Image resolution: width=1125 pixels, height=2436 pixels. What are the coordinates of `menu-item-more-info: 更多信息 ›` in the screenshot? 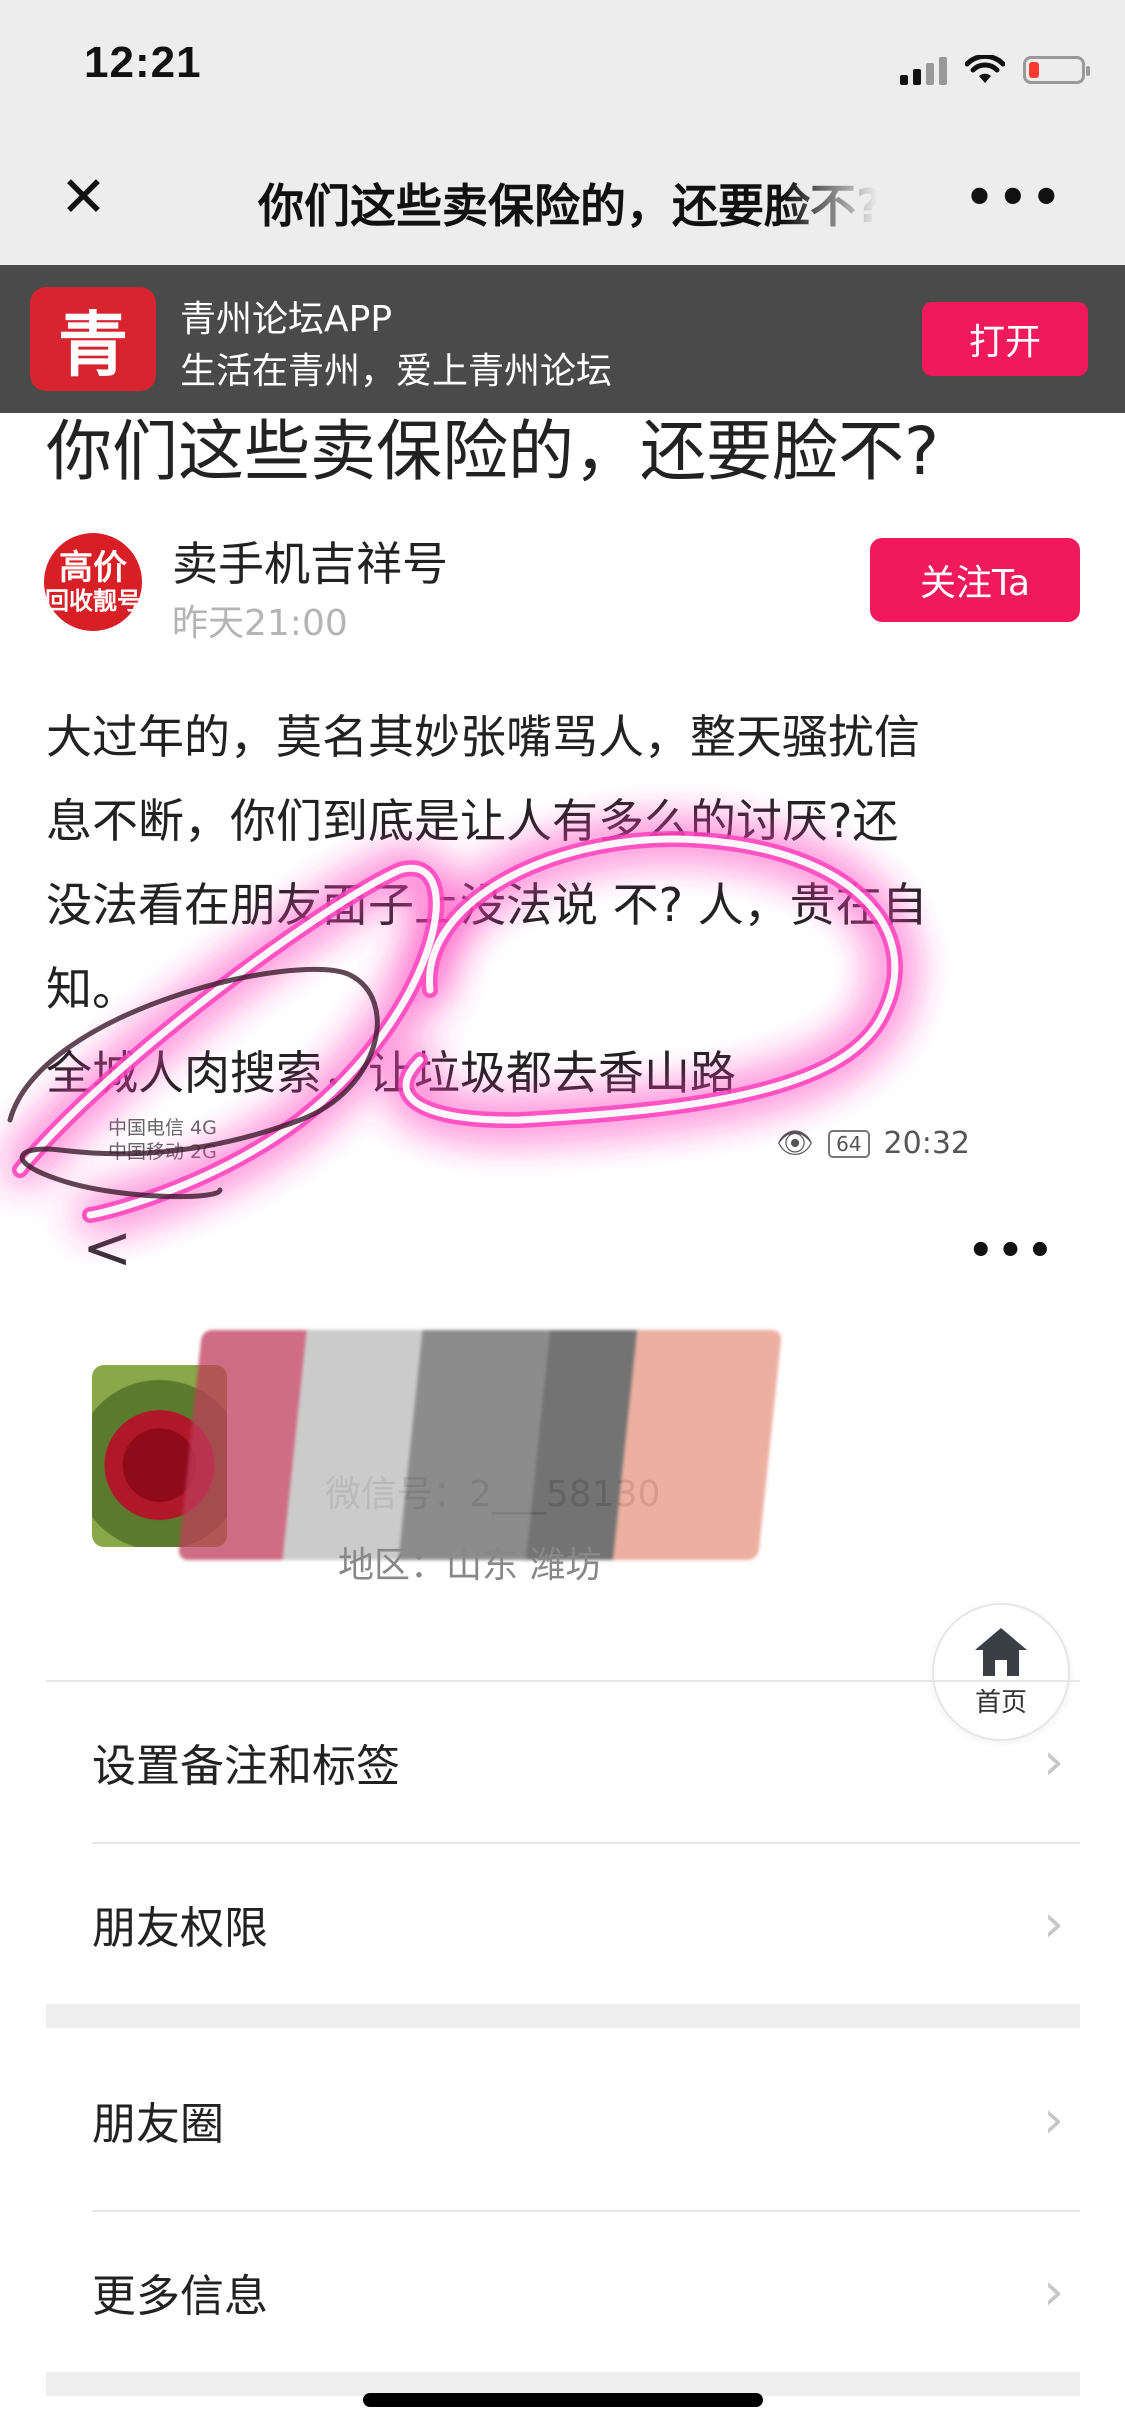 It's located at (587, 2292).